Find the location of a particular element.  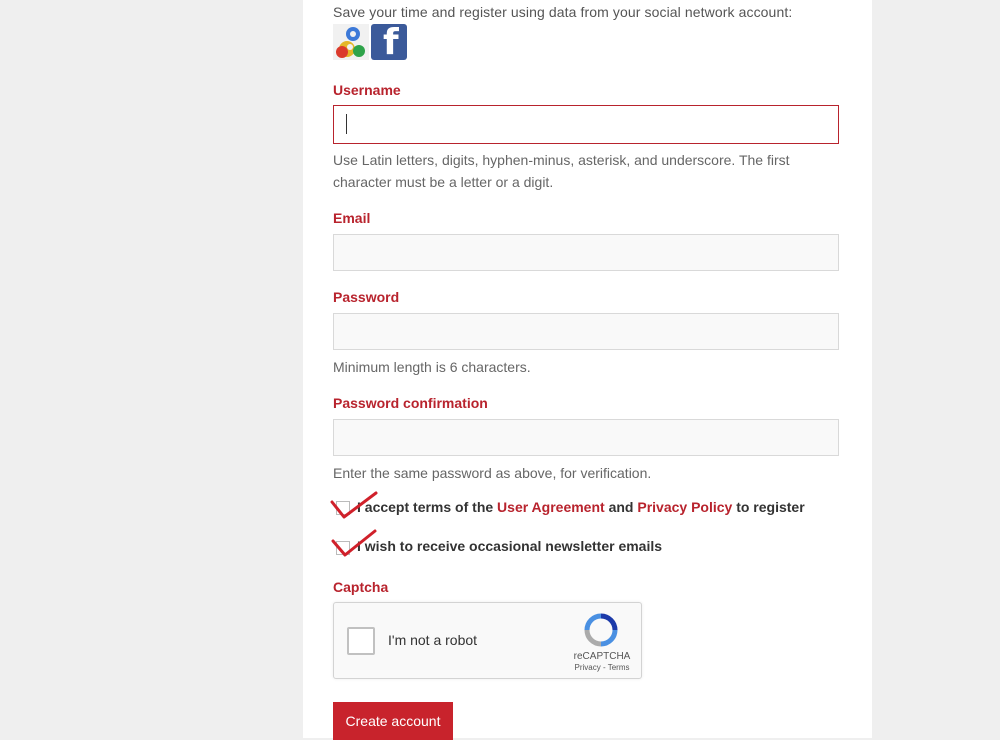

facebook-glyph: f is located at coordinates (391, 42).